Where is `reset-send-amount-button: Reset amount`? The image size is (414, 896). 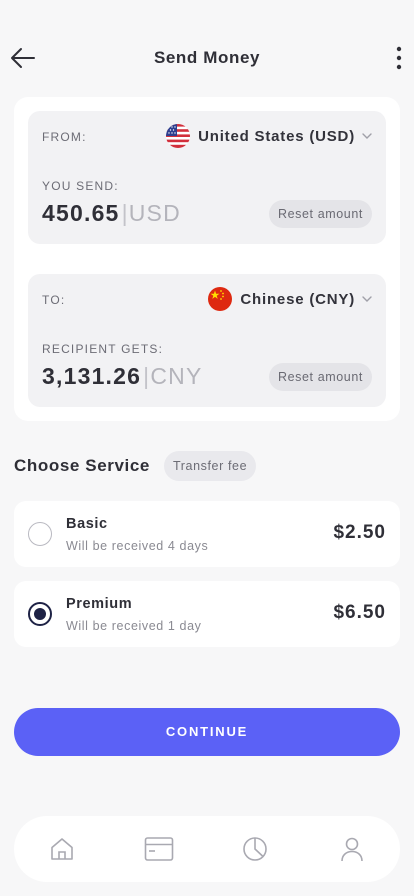
reset-send-amount-button: Reset amount is located at coordinates (320, 214).